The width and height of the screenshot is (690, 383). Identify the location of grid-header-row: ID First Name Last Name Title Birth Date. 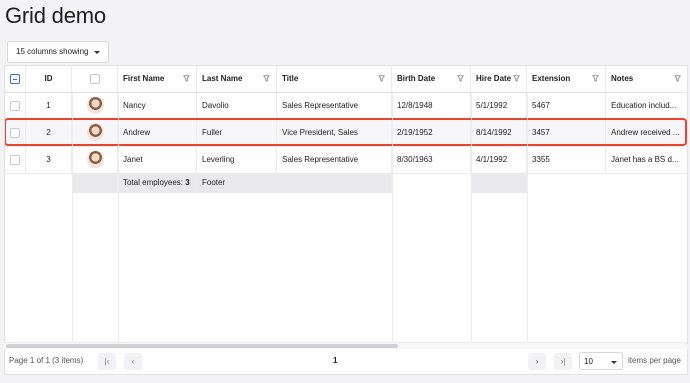
(346, 79).